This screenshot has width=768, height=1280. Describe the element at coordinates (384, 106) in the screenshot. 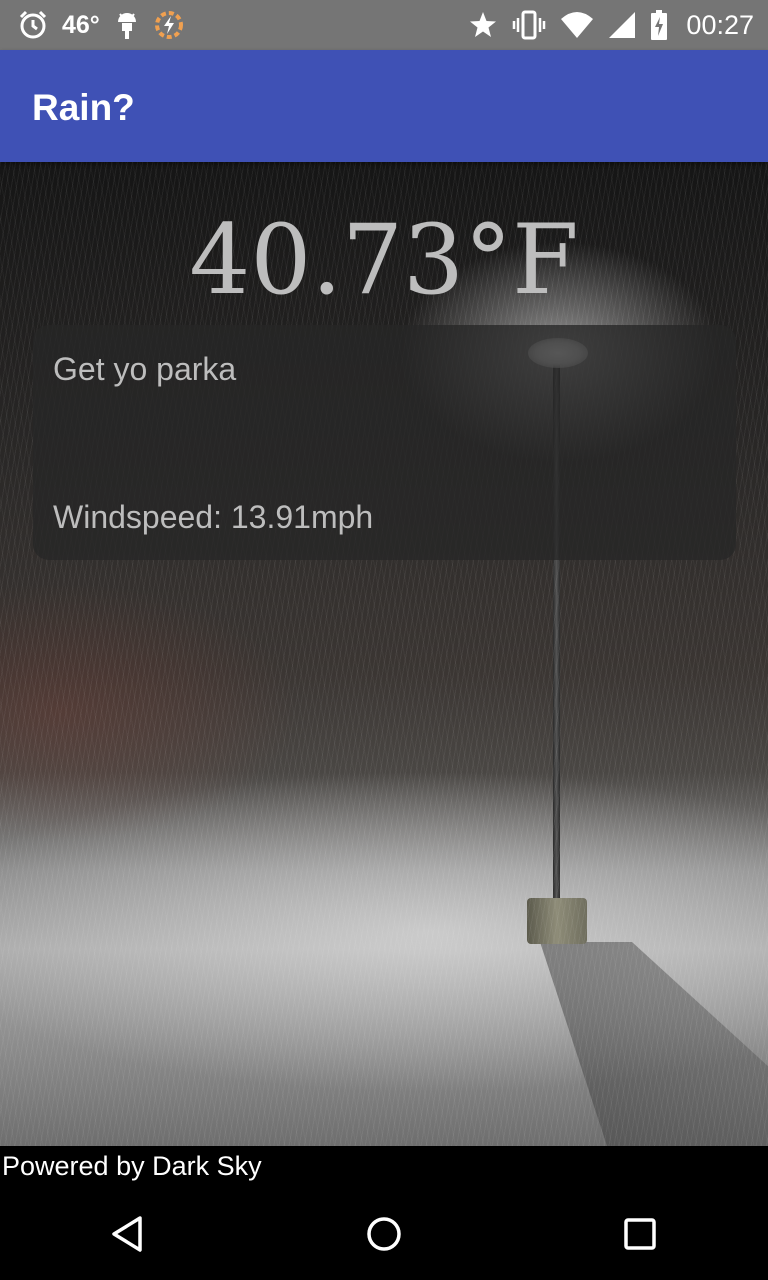

I see `app-bar: Rain?` at that location.